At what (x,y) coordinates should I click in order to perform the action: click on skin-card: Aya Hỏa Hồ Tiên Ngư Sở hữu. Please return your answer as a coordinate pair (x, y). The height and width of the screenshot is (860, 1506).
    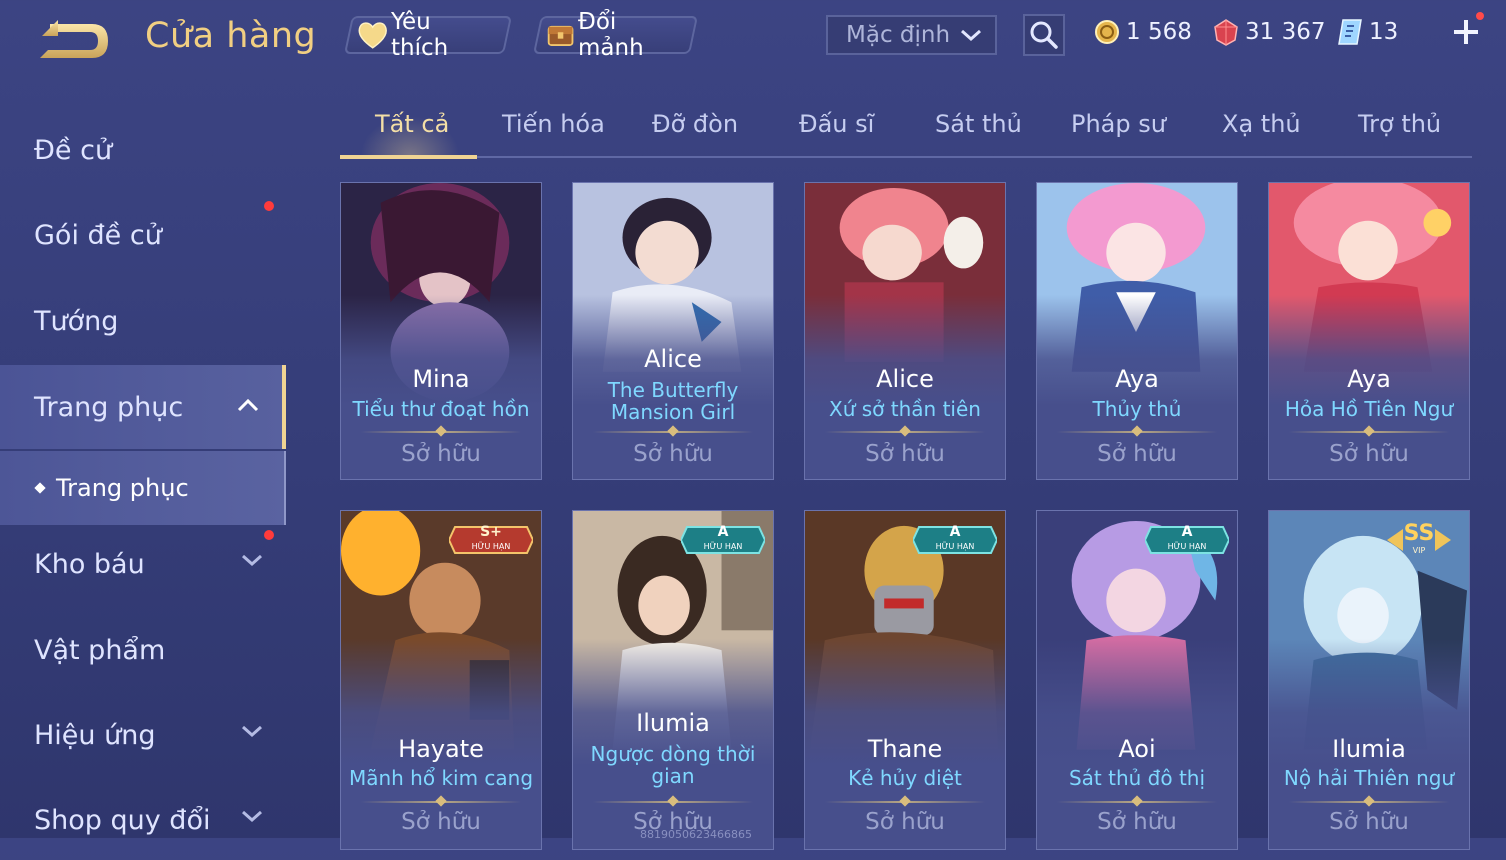
    Looking at the image, I should click on (1369, 331).